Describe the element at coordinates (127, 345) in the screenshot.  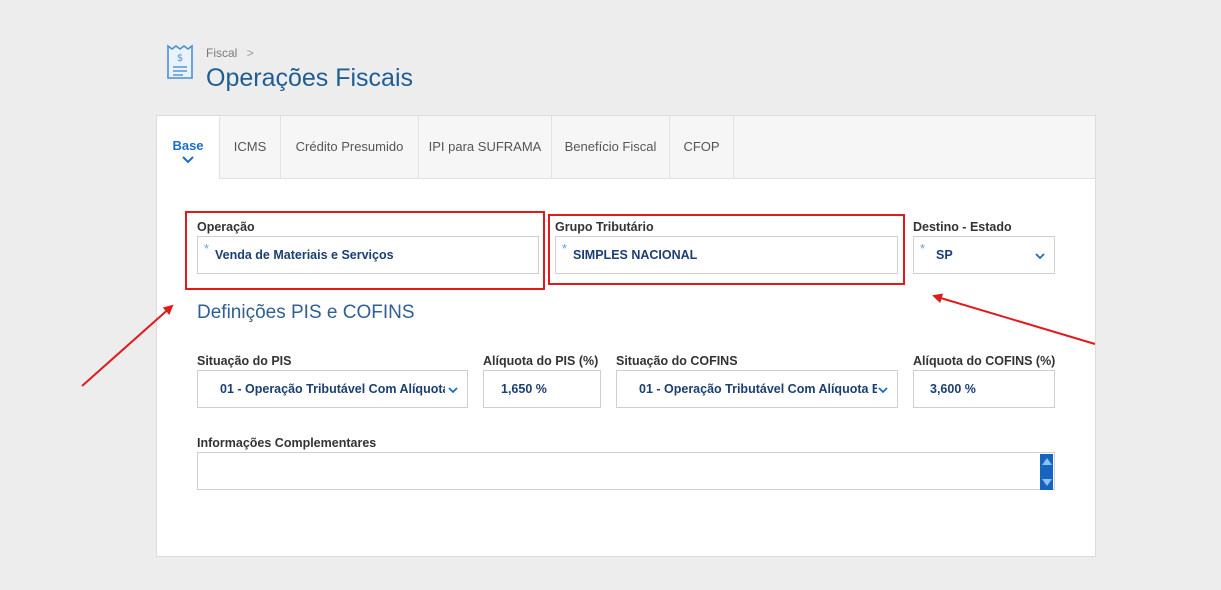
I see `arrow-to-operacao` at that location.